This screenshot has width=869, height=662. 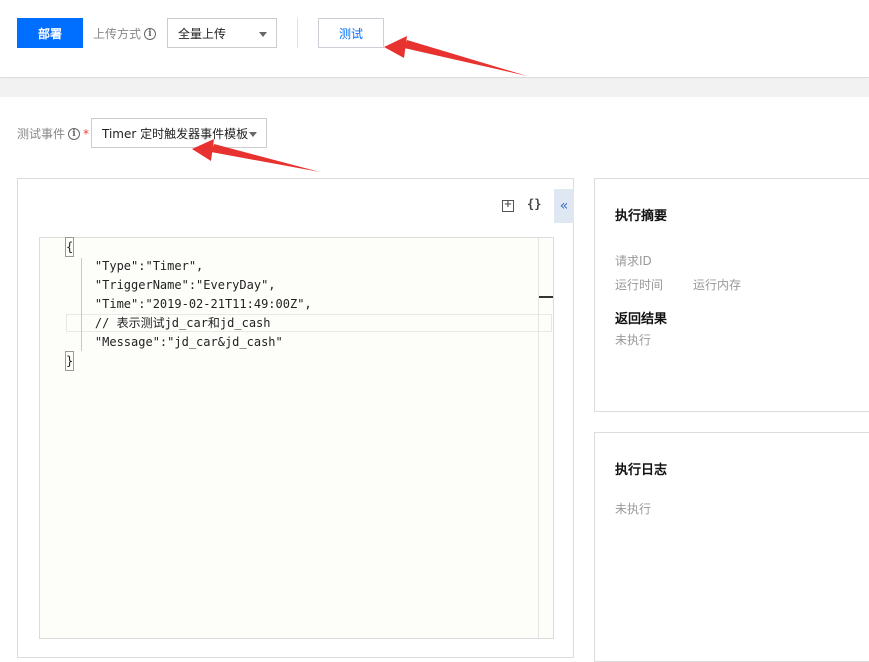 What do you see at coordinates (297, 33) in the screenshot?
I see `toolbar-divider` at bounding box center [297, 33].